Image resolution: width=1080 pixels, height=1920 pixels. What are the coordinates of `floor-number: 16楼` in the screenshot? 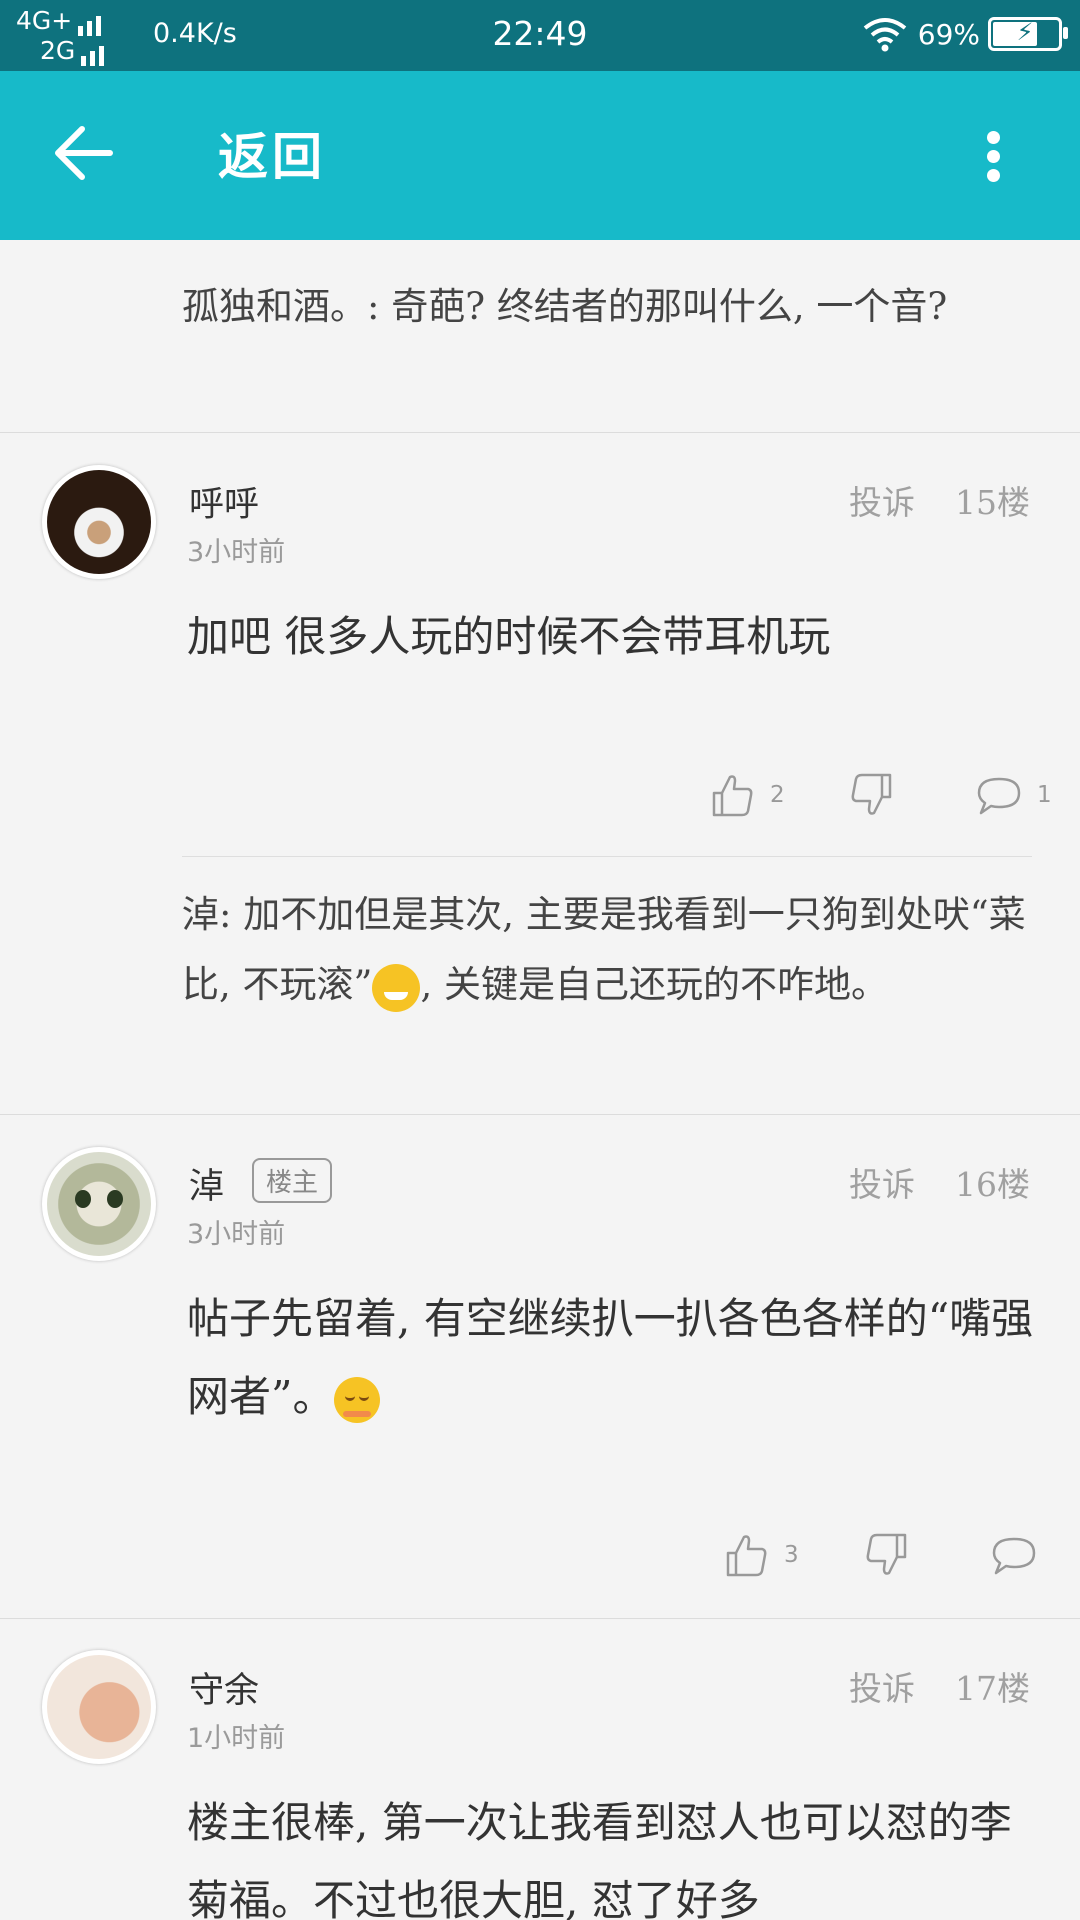 It's located at (992, 1184).